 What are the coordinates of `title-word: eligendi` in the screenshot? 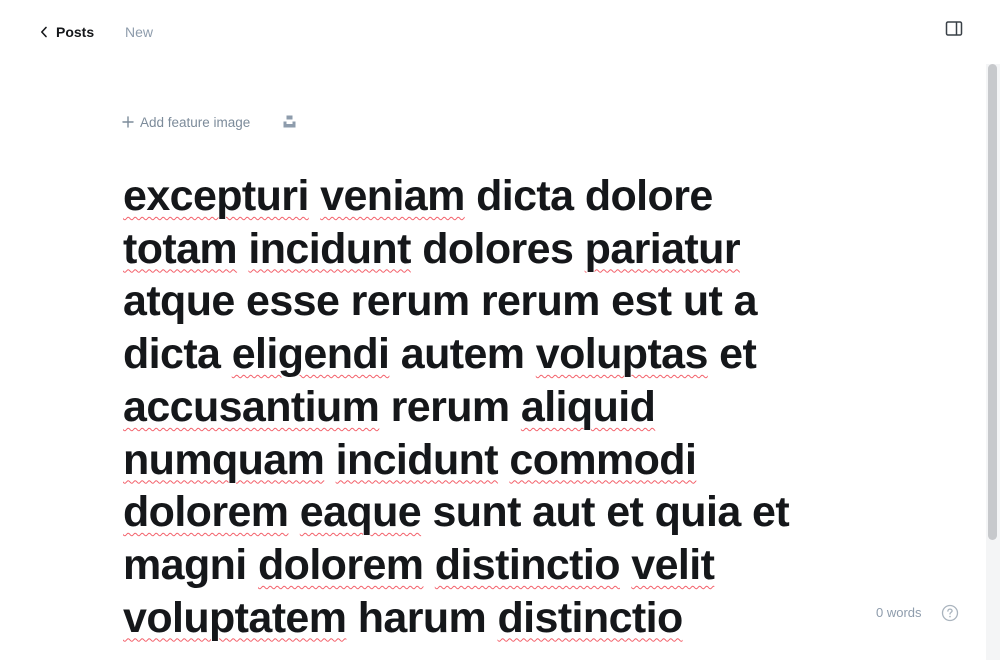 It's located at (310, 354).